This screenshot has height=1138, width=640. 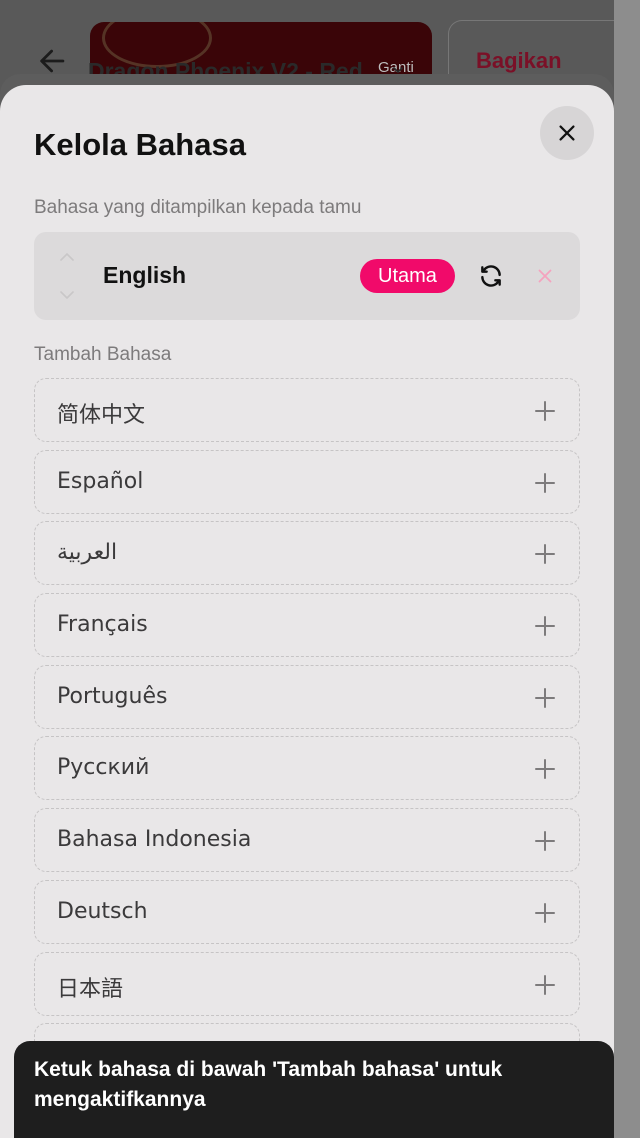 What do you see at coordinates (307, 983) in the screenshot?
I see `language-item: 日本語` at bounding box center [307, 983].